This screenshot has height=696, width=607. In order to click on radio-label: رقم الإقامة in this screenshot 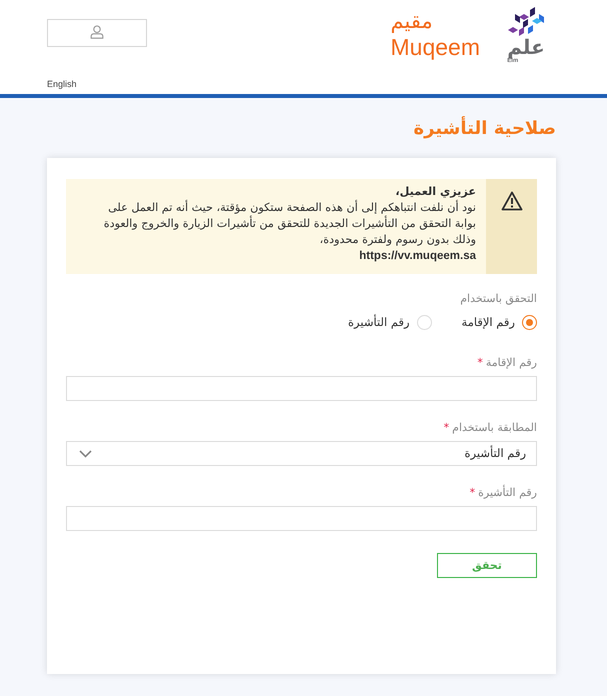, I will do `click(488, 323)`.